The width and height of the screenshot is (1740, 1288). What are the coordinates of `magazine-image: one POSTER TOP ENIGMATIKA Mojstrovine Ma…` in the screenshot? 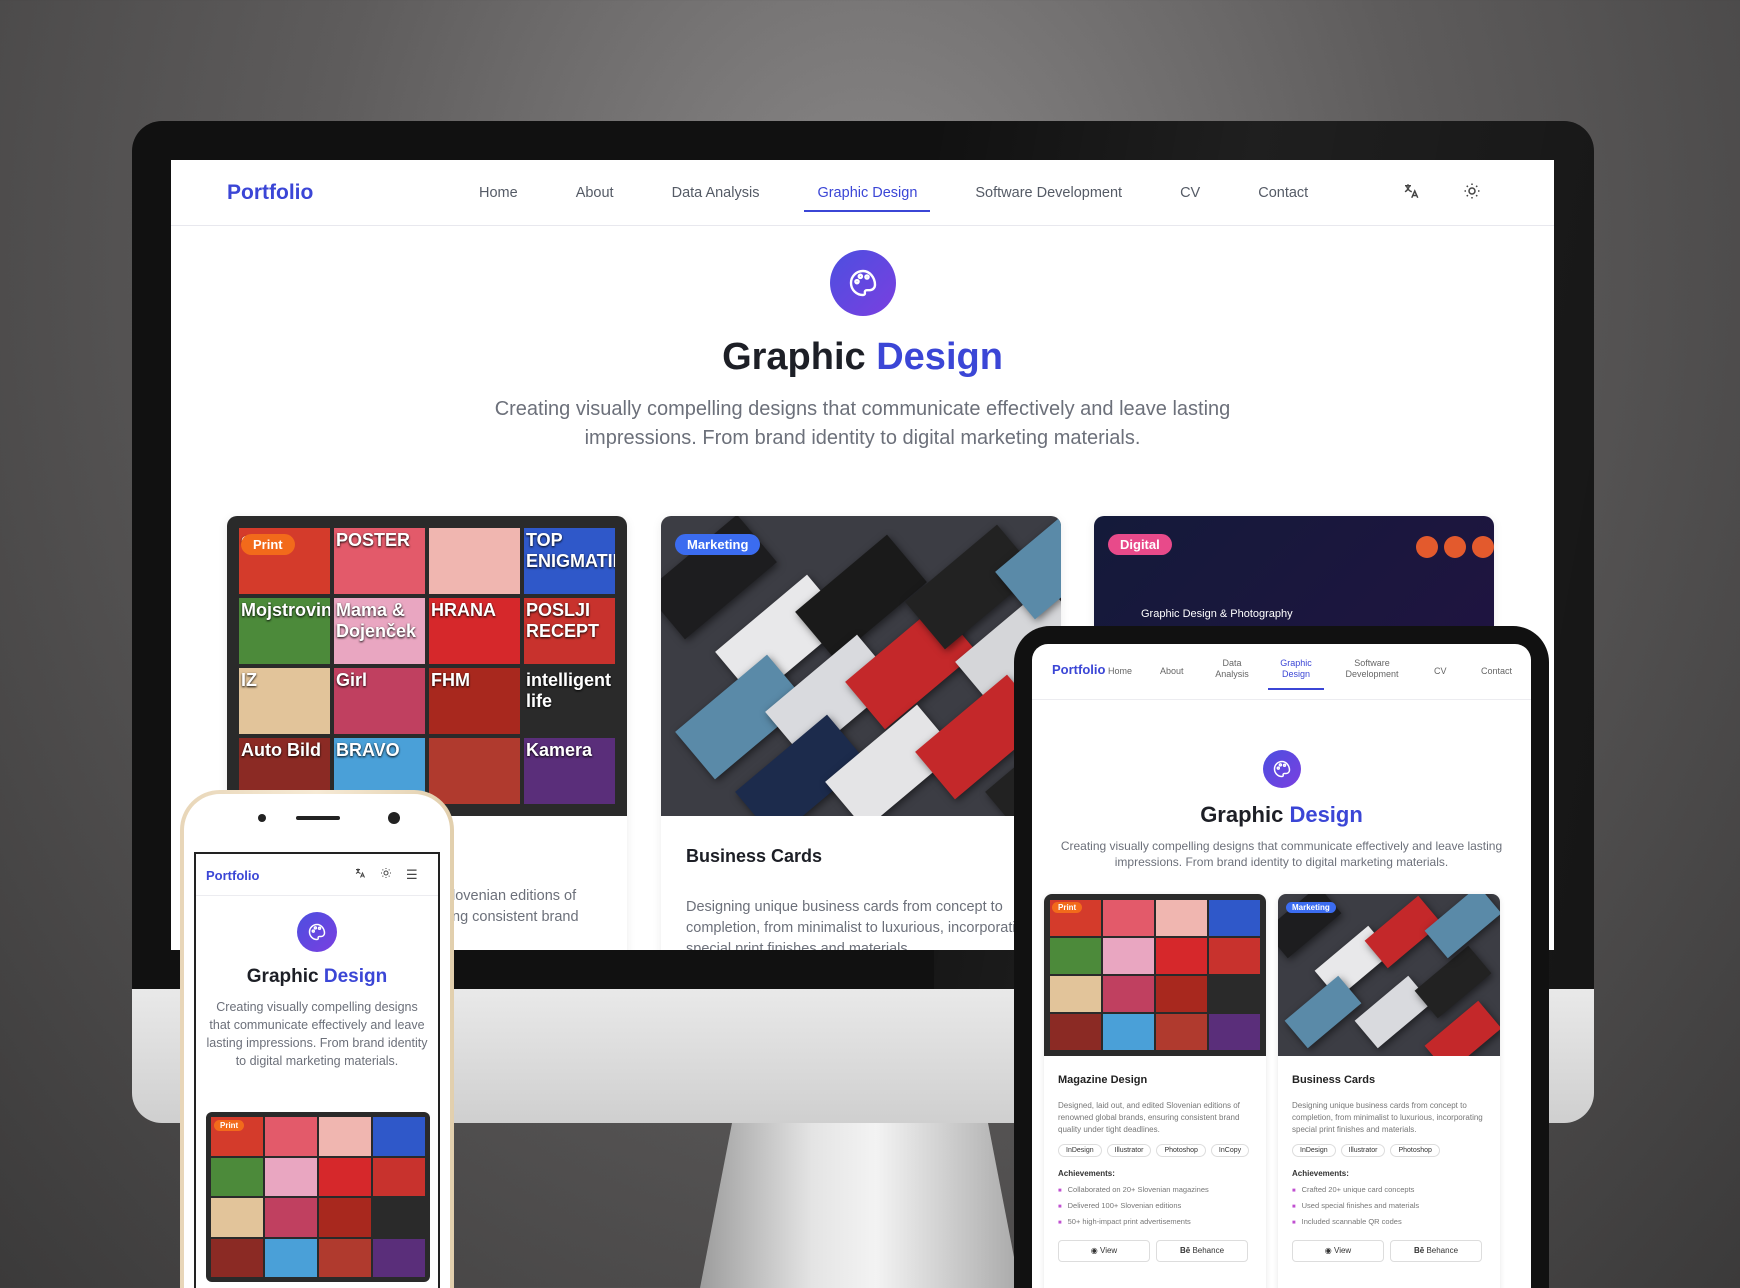 It's located at (427, 666).